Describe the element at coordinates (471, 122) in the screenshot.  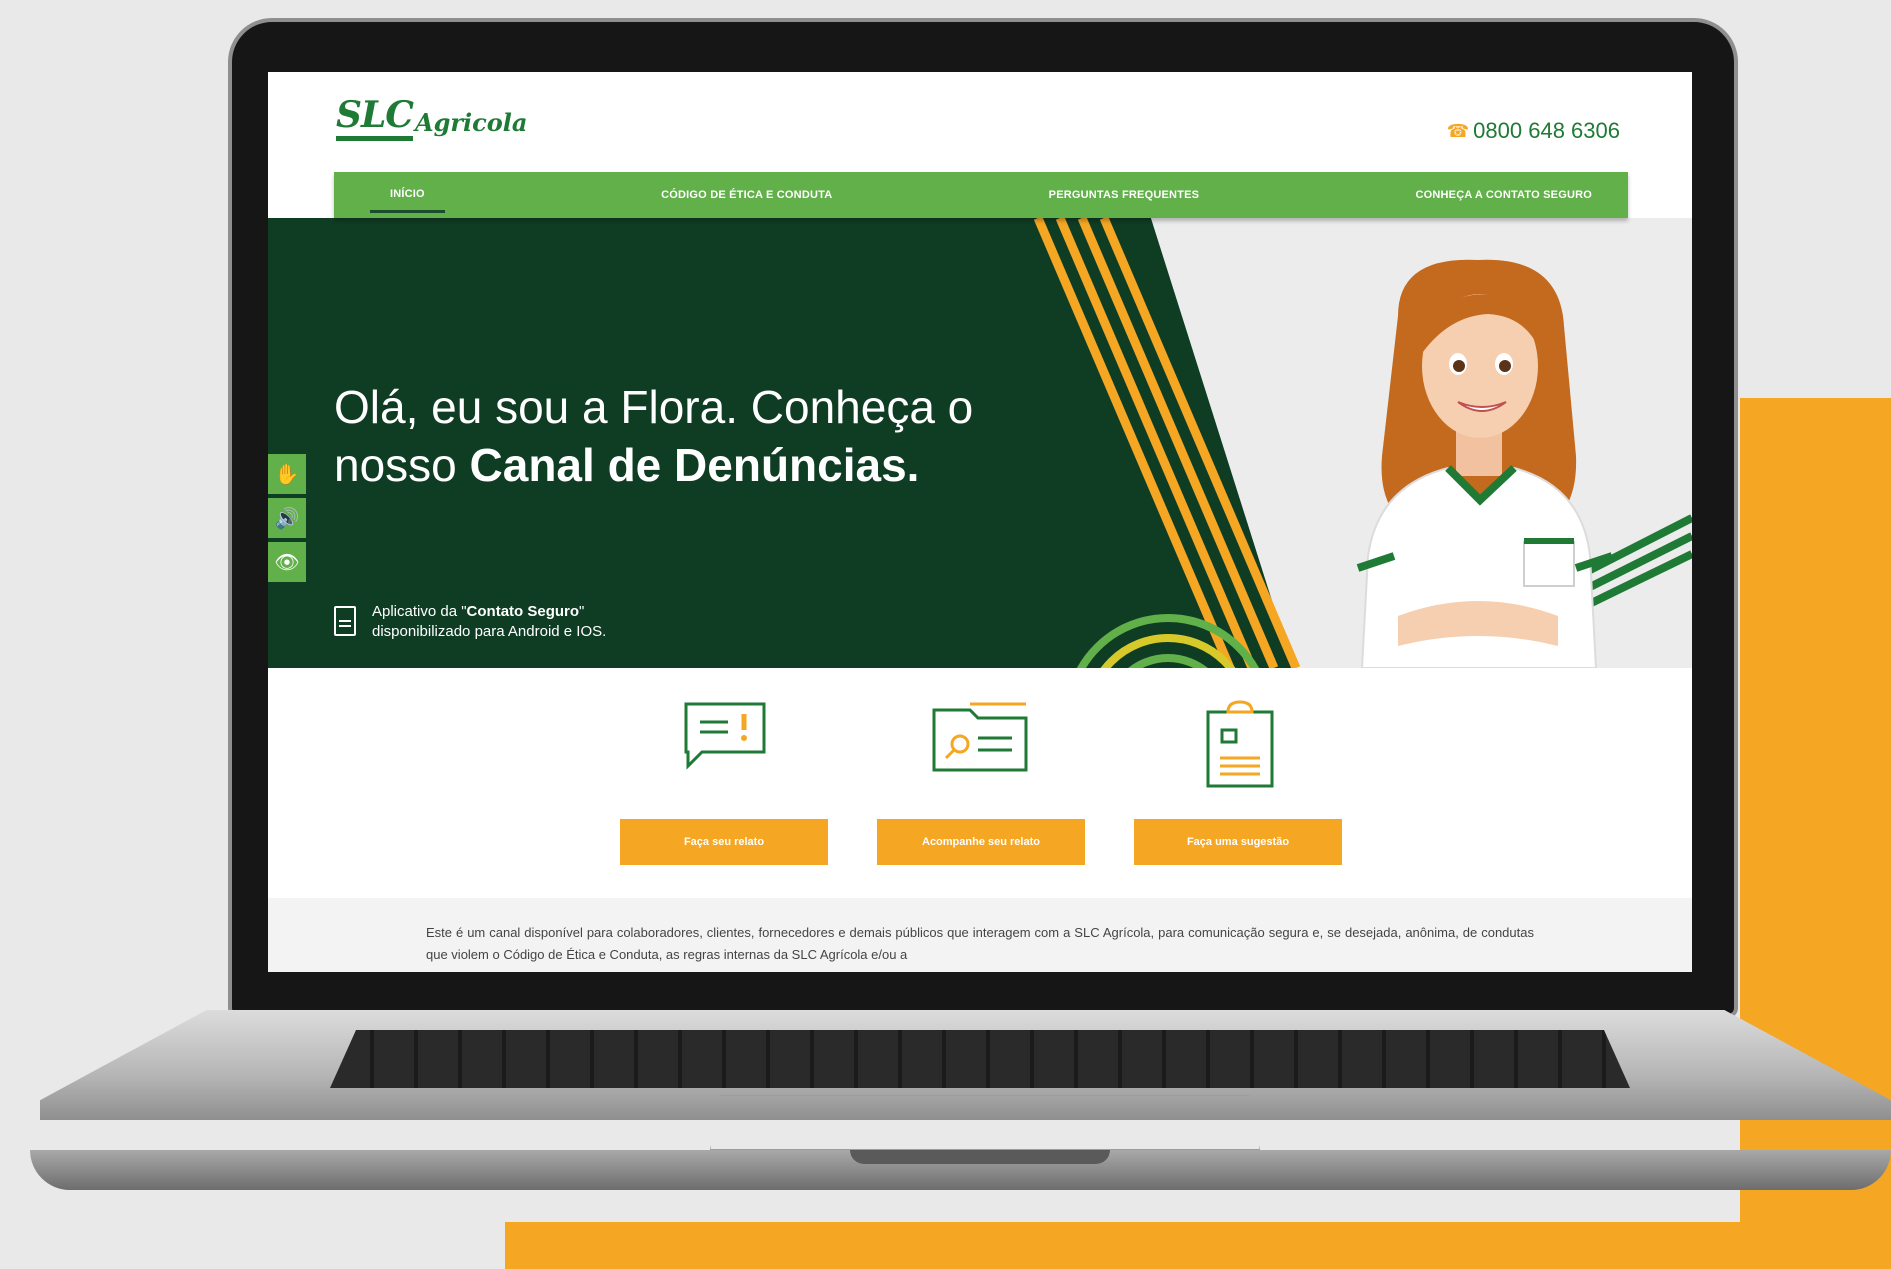
I see `logo-sub: Agricola` at that location.